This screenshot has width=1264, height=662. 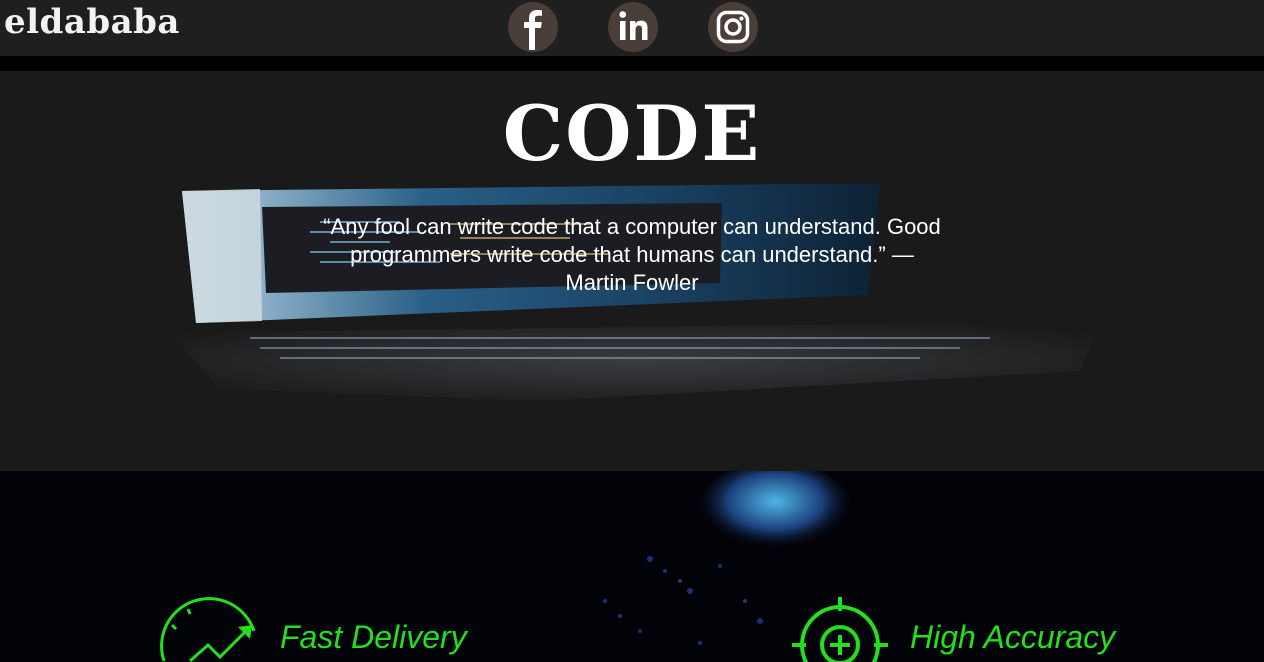 I want to click on linkedin-icon, so click(x=633, y=25).